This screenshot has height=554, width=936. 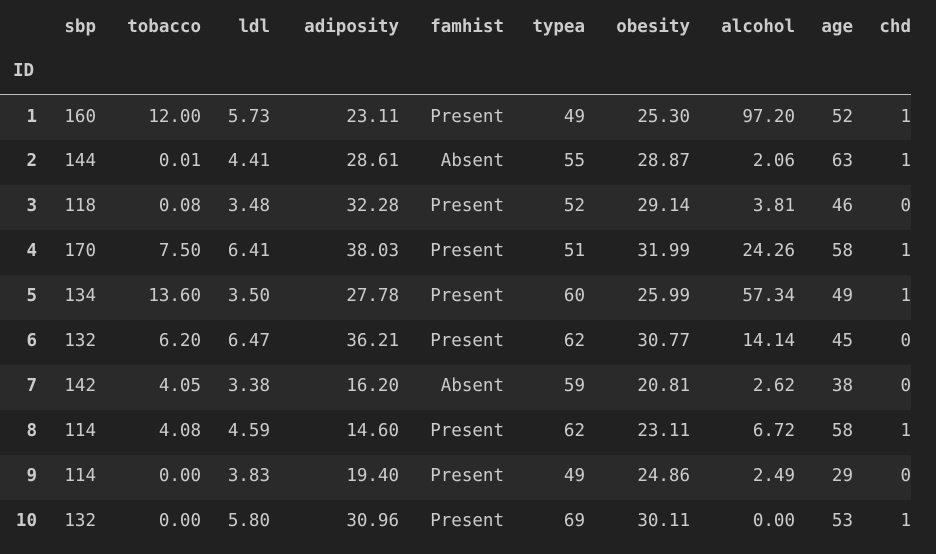 What do you see at coordinates (174, 116) in the screenshot?
I see `cell-tobacco: 12.00` at bounding box center [174, 116].